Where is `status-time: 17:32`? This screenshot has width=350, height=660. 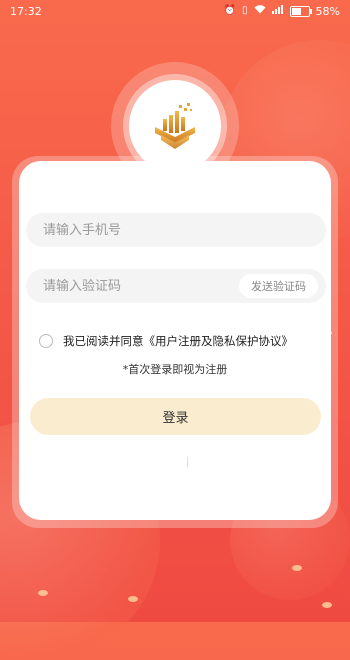 status-time: 17:32 is located at coordinates (26, 11).